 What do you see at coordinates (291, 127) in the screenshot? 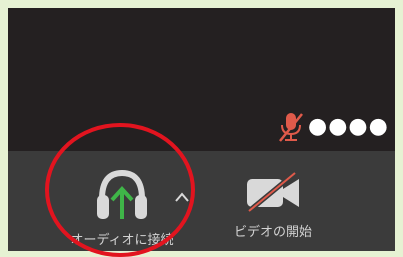
I see `mic-muted-icon` at bounding box center [291, 127].